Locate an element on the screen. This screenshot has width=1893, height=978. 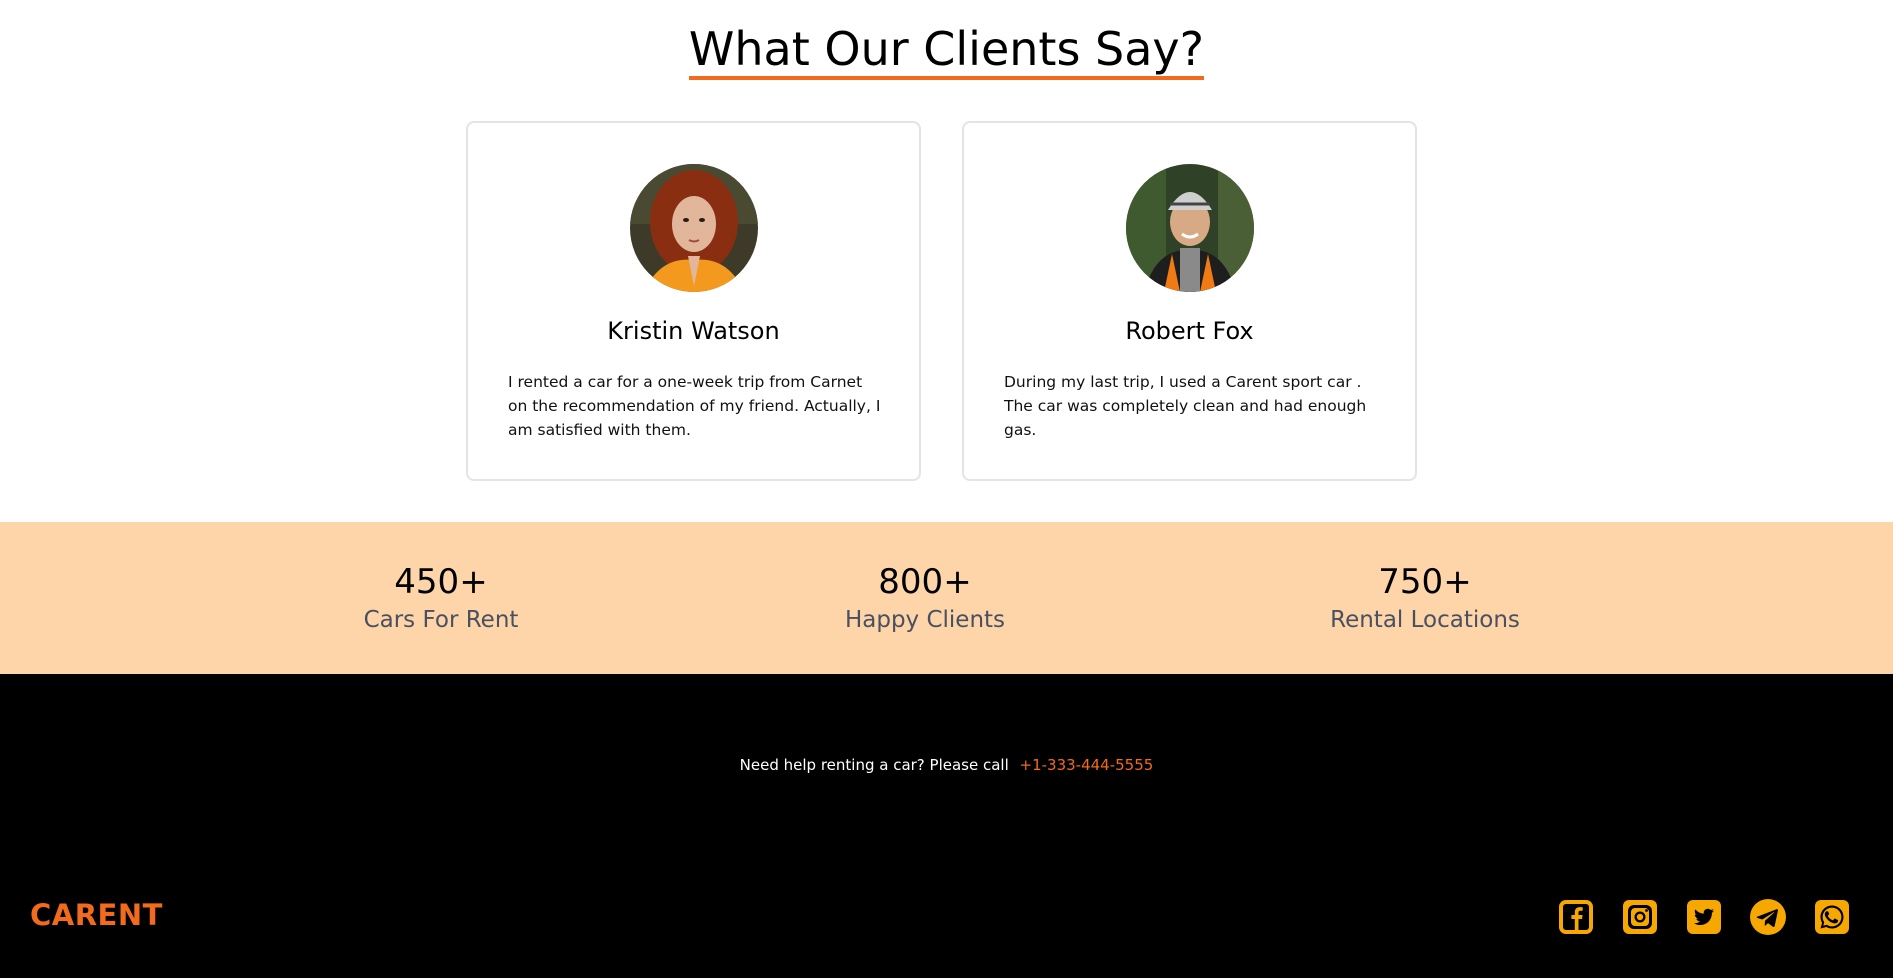
stat-value: 750+ is located at coordinates (1425, 582).